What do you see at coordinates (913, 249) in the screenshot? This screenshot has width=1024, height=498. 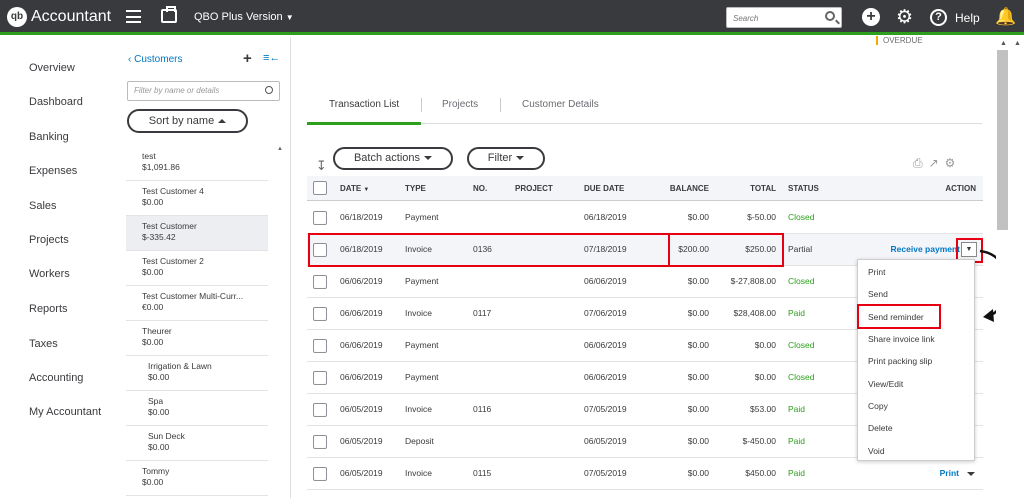 I see `cell-action: Receive payment` at bounding box center [913, 249].